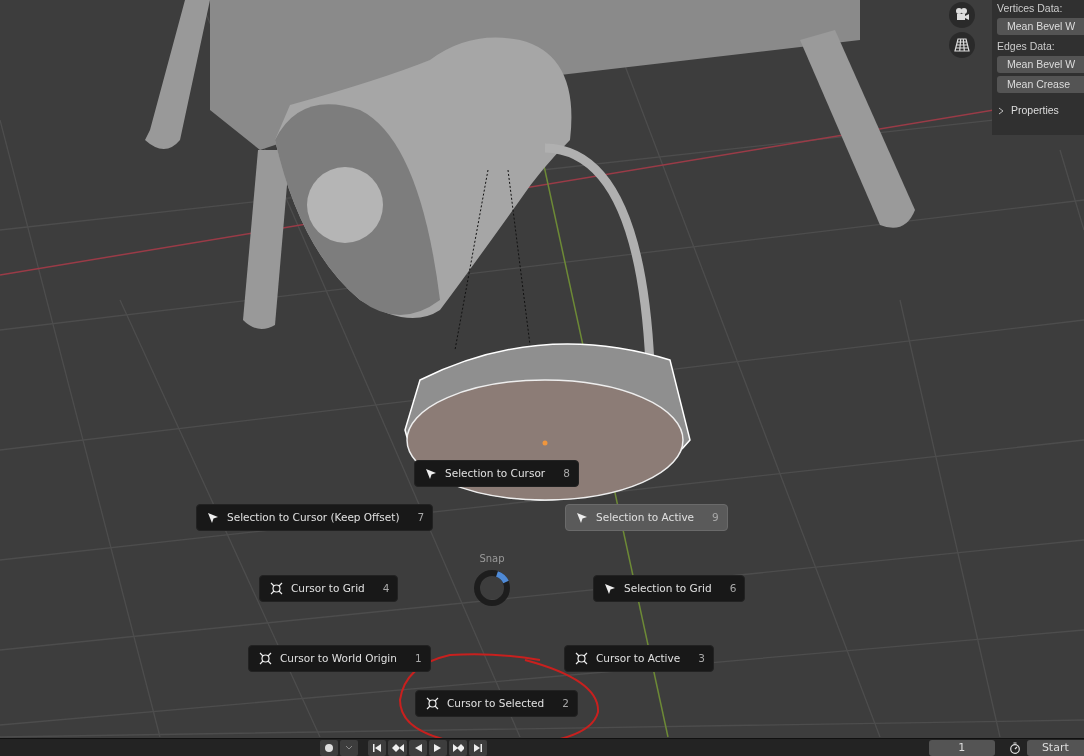 This screenshot has width=1084, height=756. Describe the element at coordinates (315, 517) in the screenshot. I see `pie-menu-item: Selection to Cursor (Keep Offset) 7` at that location.